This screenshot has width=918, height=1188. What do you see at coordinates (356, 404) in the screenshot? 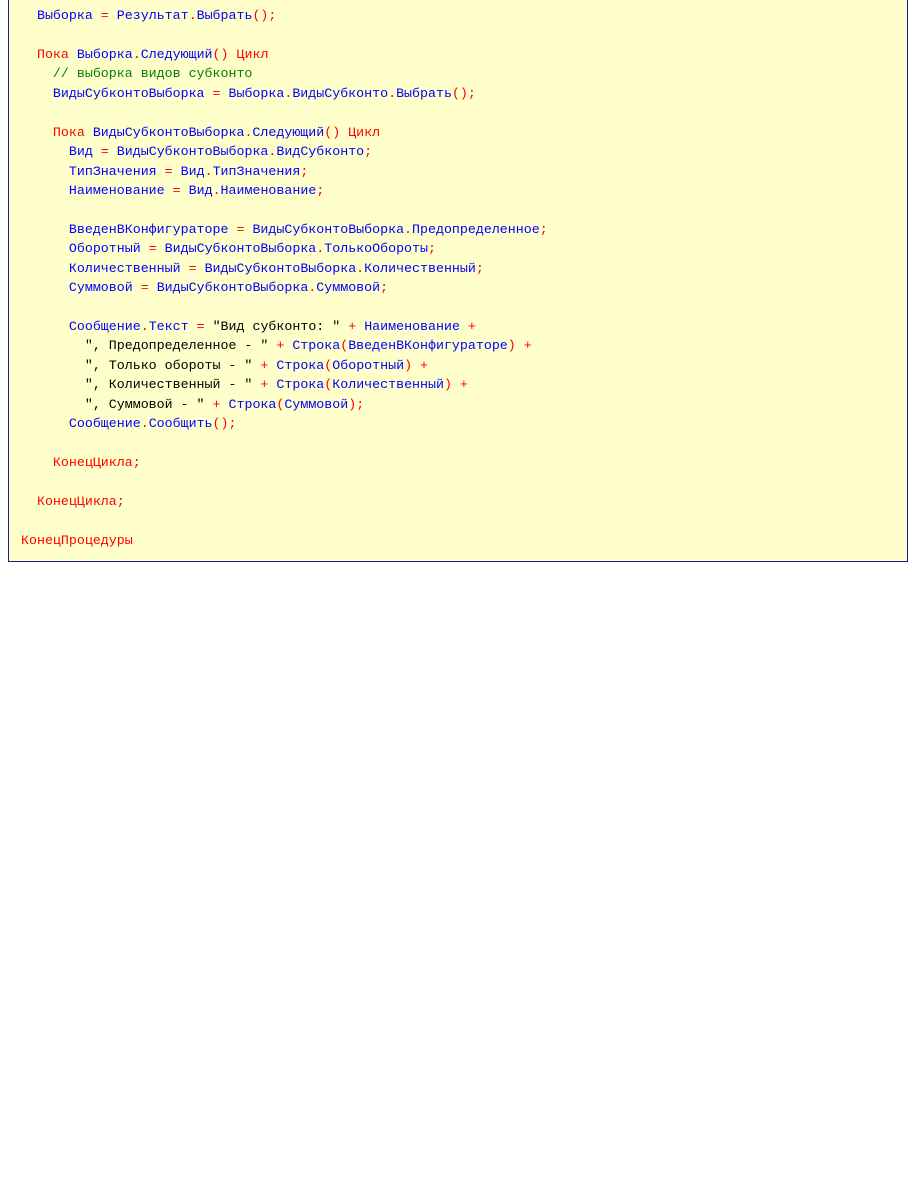
I see `code-operator: );` at bounding box center [356, 404].